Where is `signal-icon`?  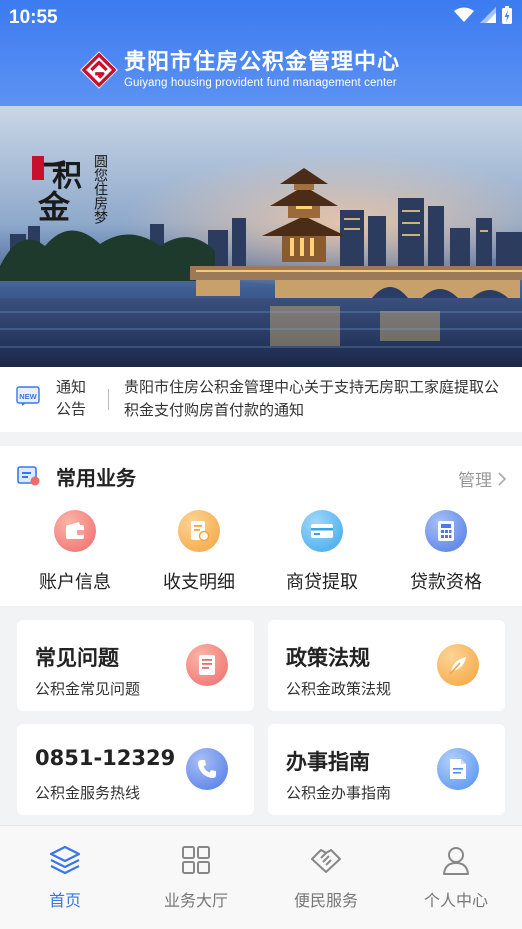
signal-icon is located at coordinates (488, 15).